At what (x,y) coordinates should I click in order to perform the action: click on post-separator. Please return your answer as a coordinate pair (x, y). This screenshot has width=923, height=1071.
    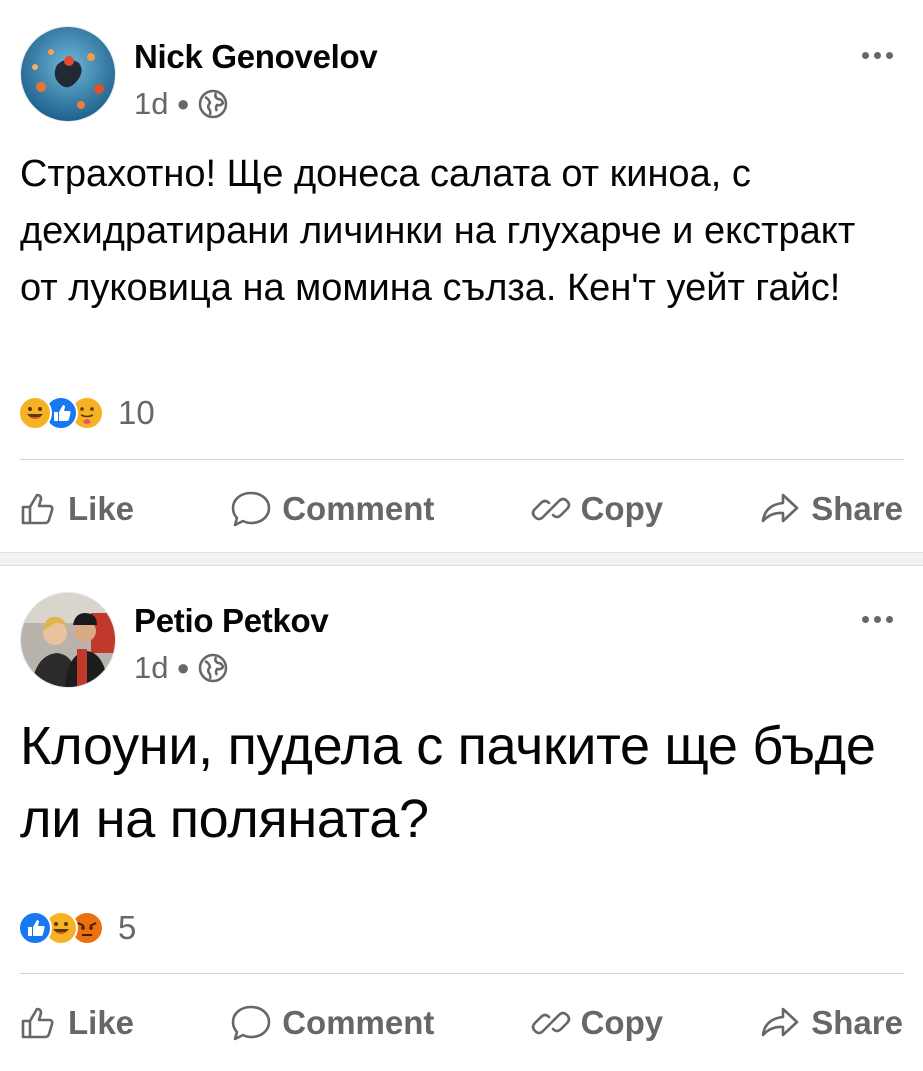
    Looking at the image, I should click on (461, 559).